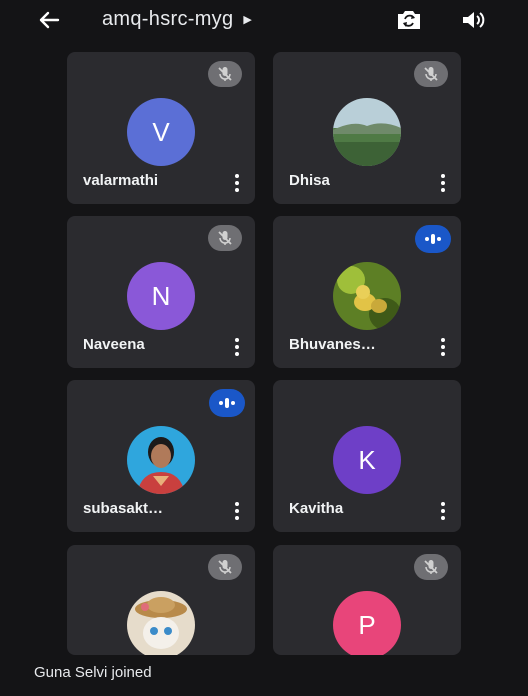  I want to click on back-button, so click(49, 20).